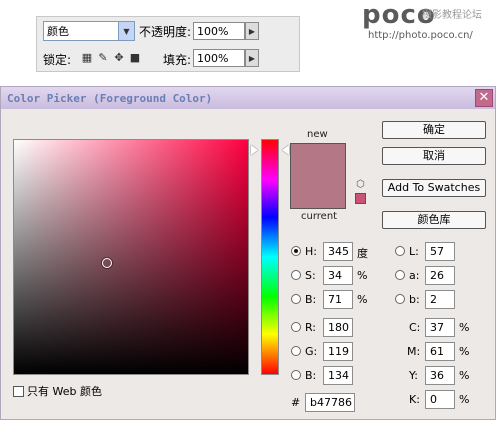 This screenshot has width=500, height=434. Describe the element at coordinates (285, 150) in the screenshot. I see `hue-slider-right-arrow` at that location.